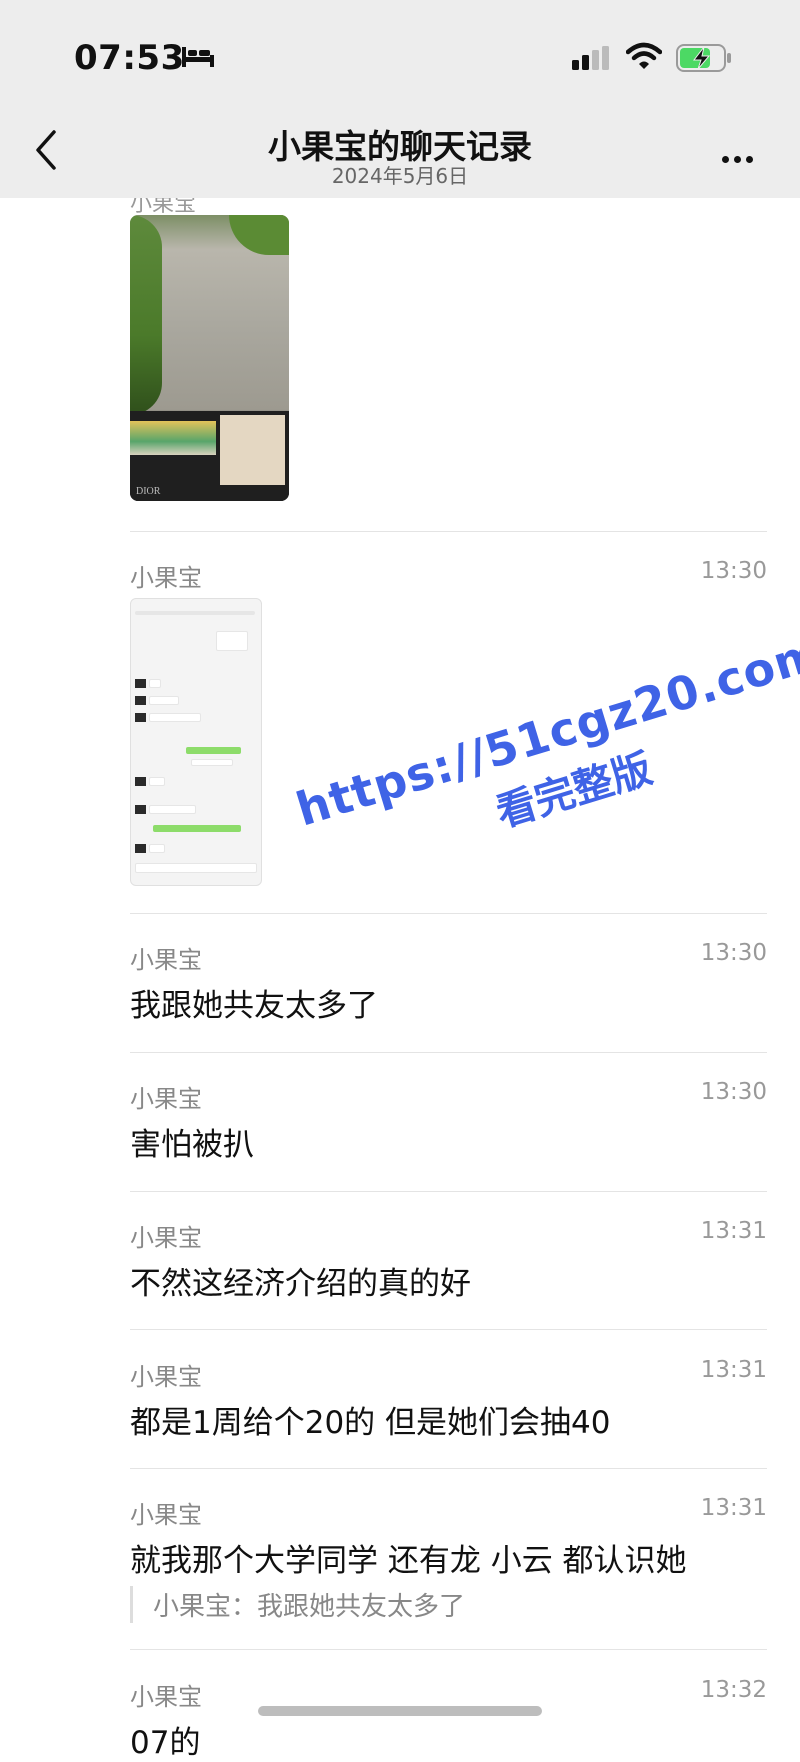  I want to click on message-text: 都是1周给个20的 但是她们会抽40, so click(370, 1419).